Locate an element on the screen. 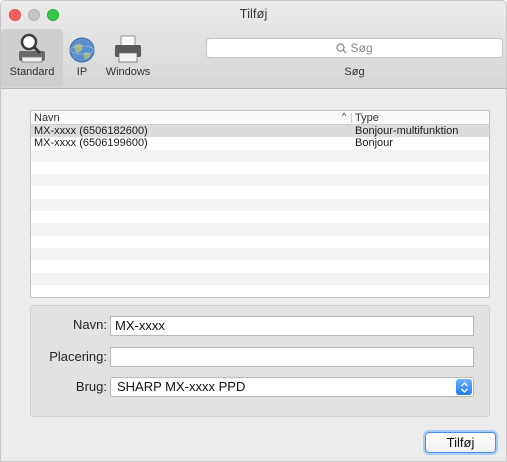 This screenshot has width=507, height=462. updown-chevron-icon is located at coordinates (464, 387).